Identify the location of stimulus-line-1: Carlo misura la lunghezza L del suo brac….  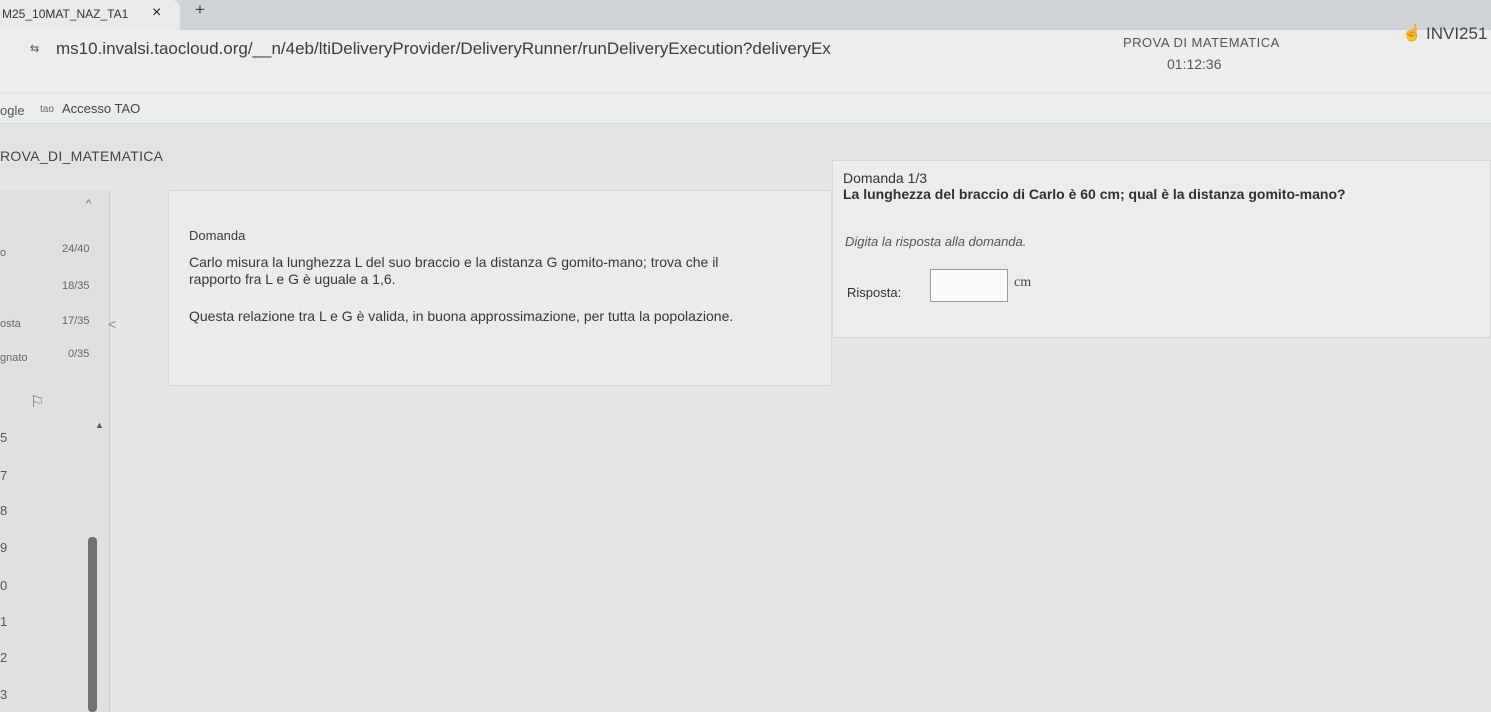
(454, 262).